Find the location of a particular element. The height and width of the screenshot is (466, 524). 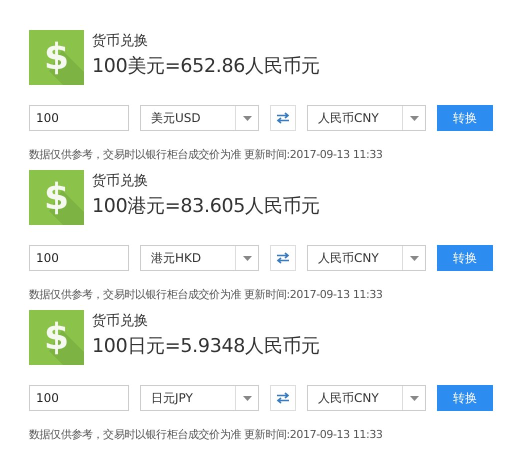

conversion-result: 100美元=652.86人民币元 is located at coordinates (206, 66).